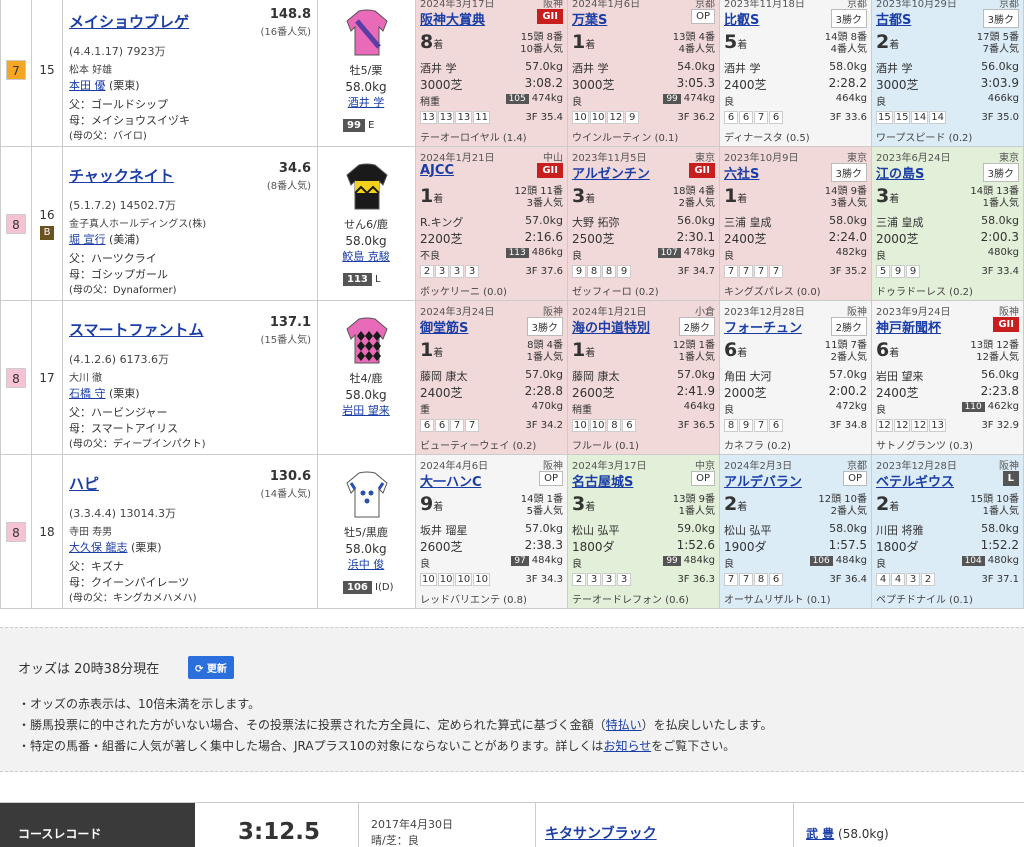 This screenshot has height=847, width=1024. I want to click on field-size: 14頭 8番, so click(845, 37).